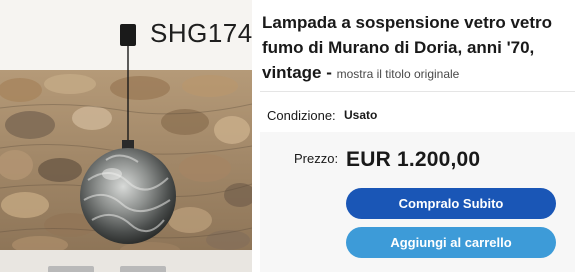 The image size is (575, 272). What do you see at coordinates (398, 74) in the screenshot?
I see `show-original-title-link: mostra il titolo originale` at bounding box center [398, 74].